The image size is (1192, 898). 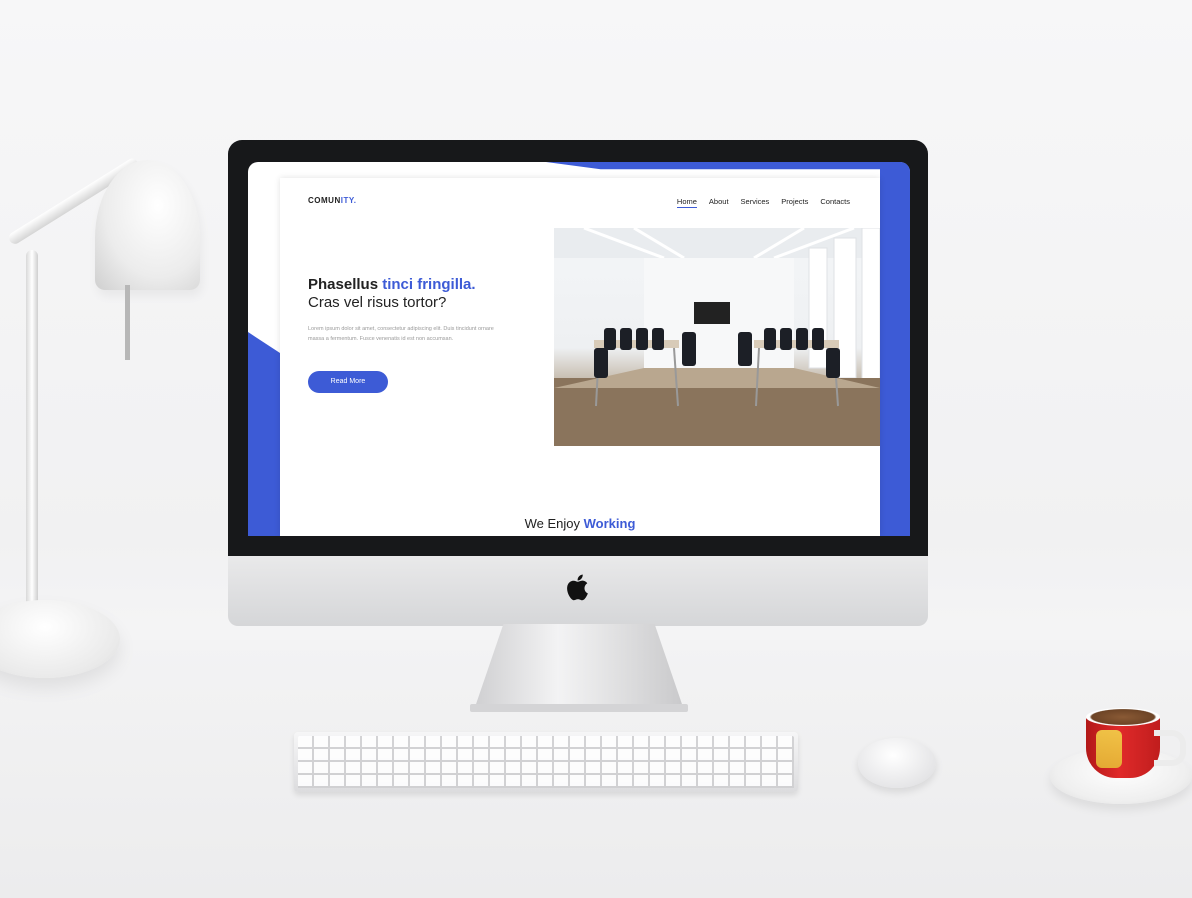 I want to click on top-nav: Home About Services Projects Contacts, so click(x=763, y=202).